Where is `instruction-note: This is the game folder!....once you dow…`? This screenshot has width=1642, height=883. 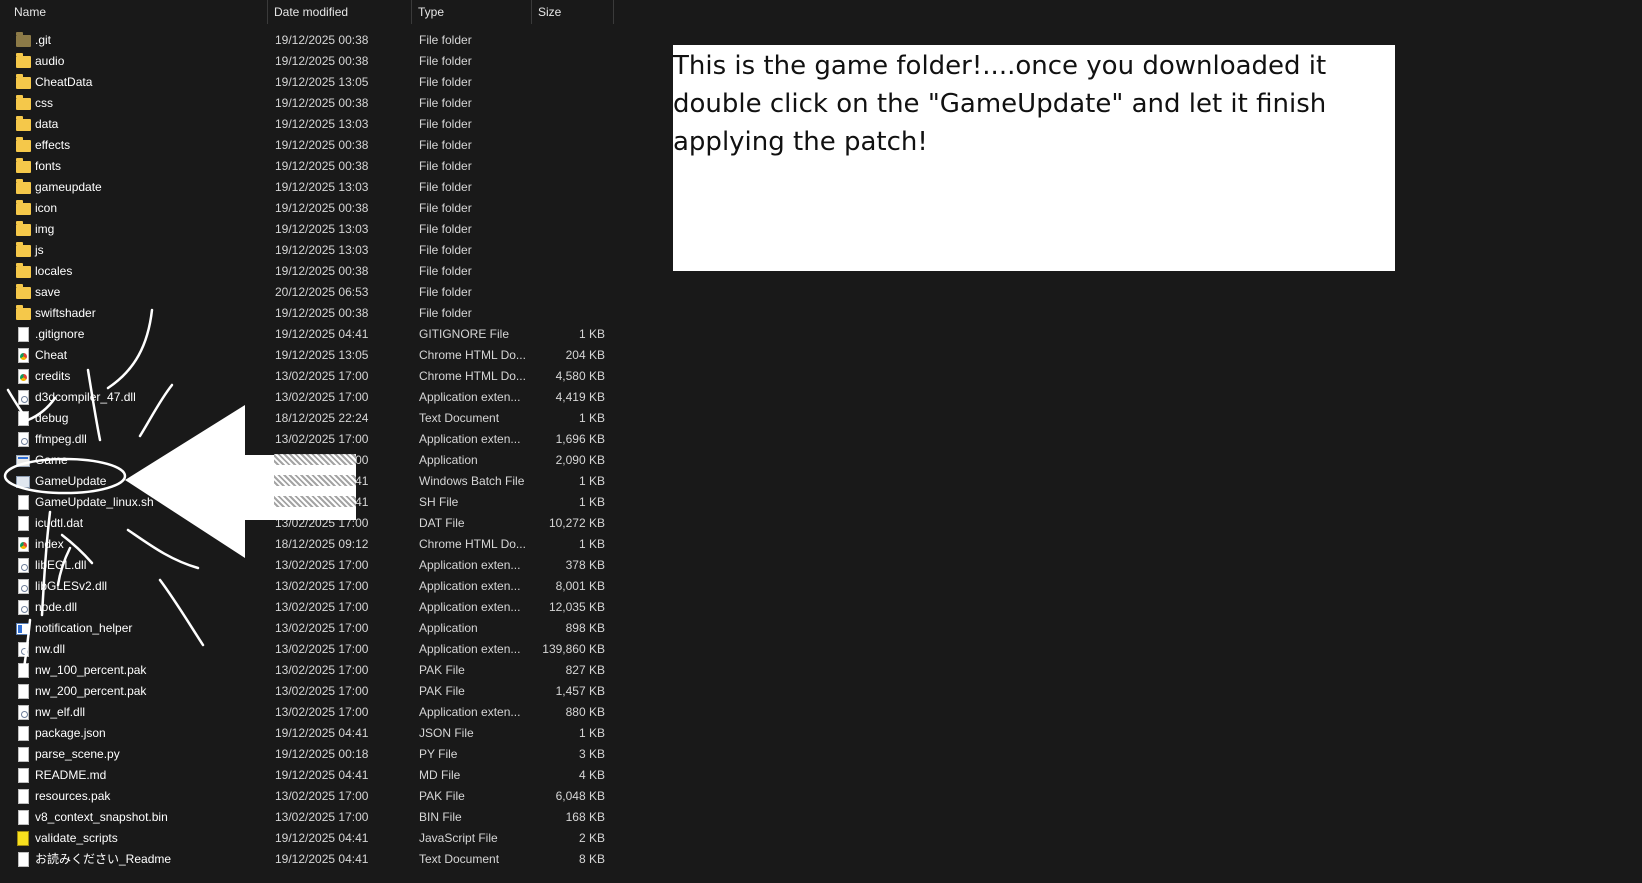
instruction-note: This is the game folder!....once you dow… is located at coordinates (1034, 158).